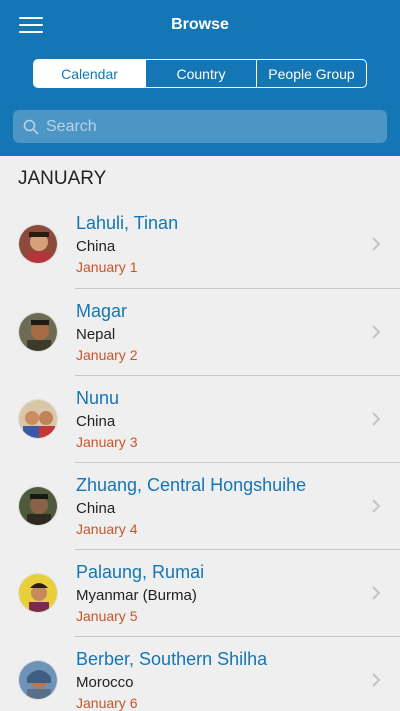 Image resolution: width=400 pixels, height=711 pixels. I want to click on people-group-date: January 2, so click(107, 355).